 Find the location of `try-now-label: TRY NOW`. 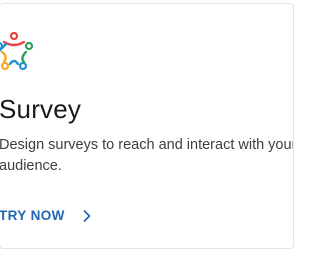

try-now-label: TRY NOW is located at coordinates (32, 215).